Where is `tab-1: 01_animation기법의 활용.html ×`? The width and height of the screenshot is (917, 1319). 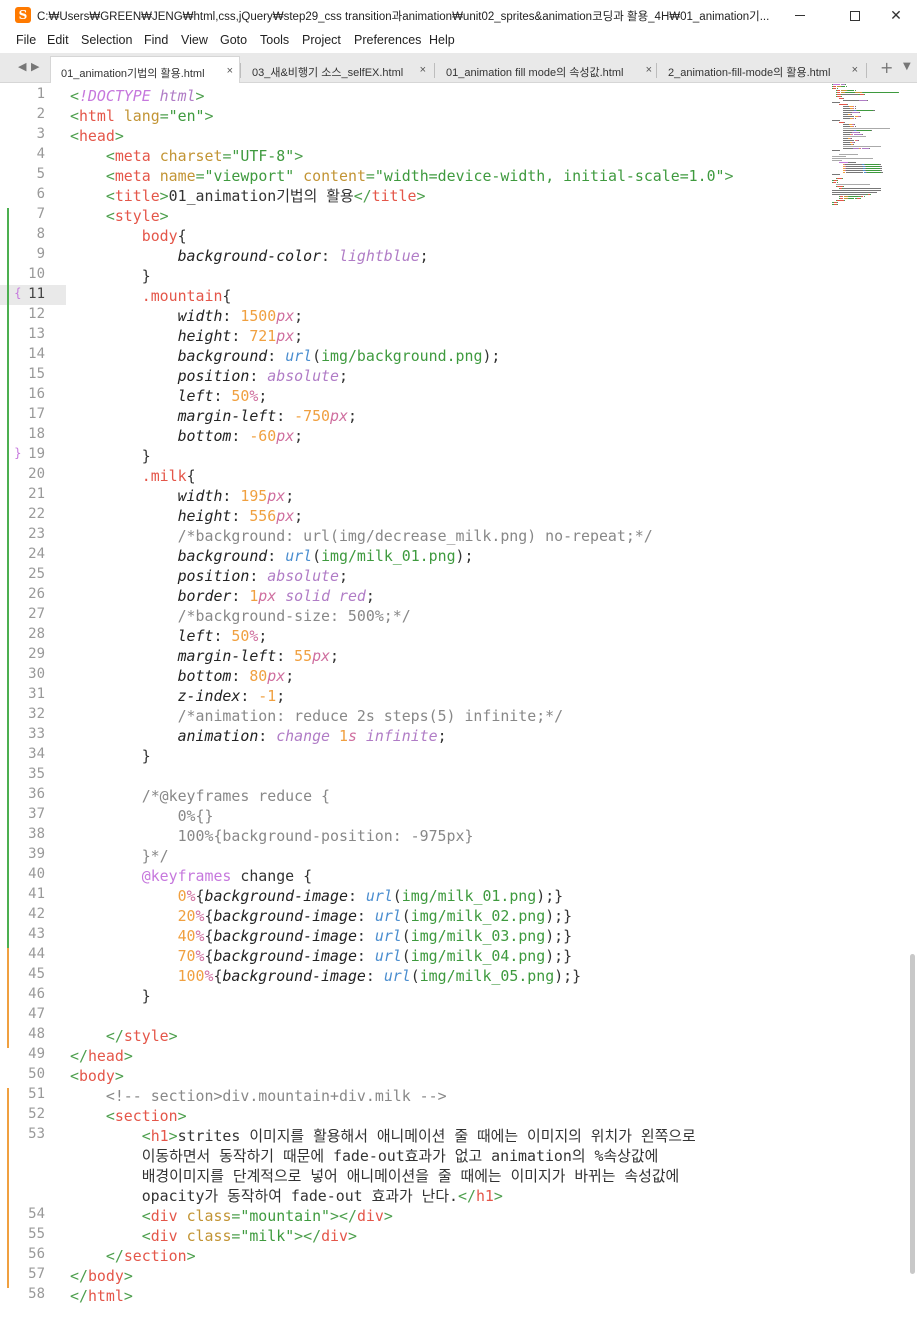 tab-1: 01_animation기법의 활용.html × is located at coordinates (145, 69).